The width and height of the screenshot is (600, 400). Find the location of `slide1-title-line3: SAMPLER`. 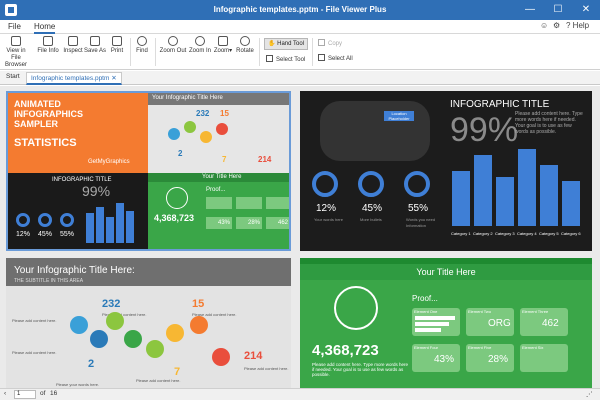

slide1-title-line3: SAMPLER is located at coordinates (36, 124).